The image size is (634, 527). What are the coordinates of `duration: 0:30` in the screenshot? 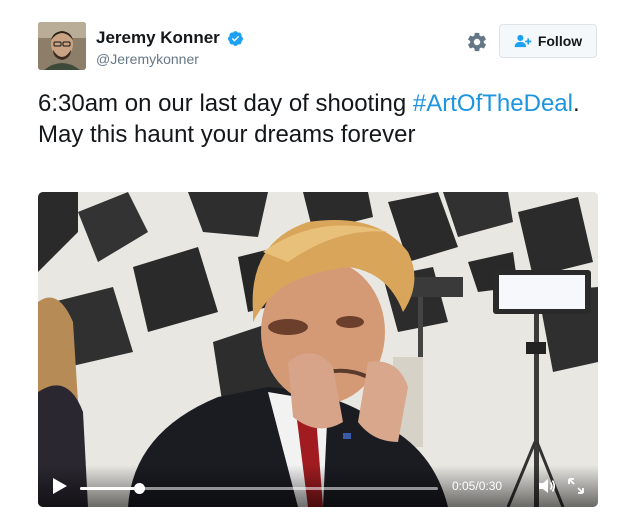 It's located at (490, 486).